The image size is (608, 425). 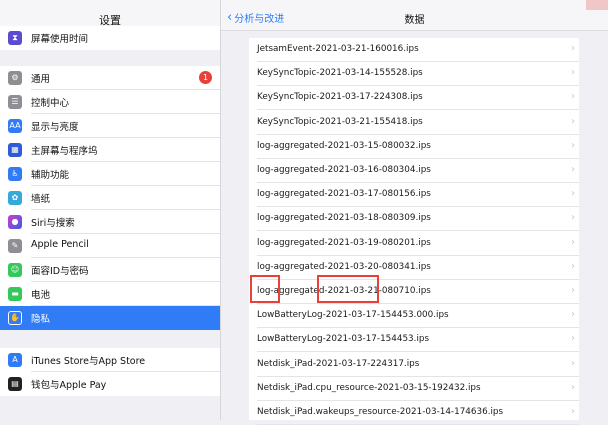 I want to click on file-row: log-aggregated-2021-03-16-080304.ips ›, so click(x=414, y=171).